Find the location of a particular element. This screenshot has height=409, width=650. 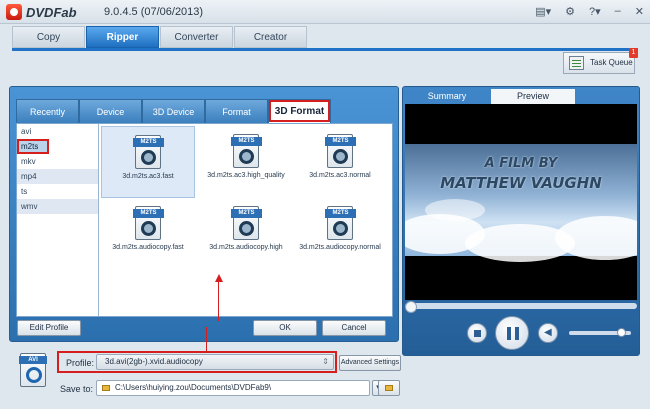

volume-knob is located at coordinates (621, 332).